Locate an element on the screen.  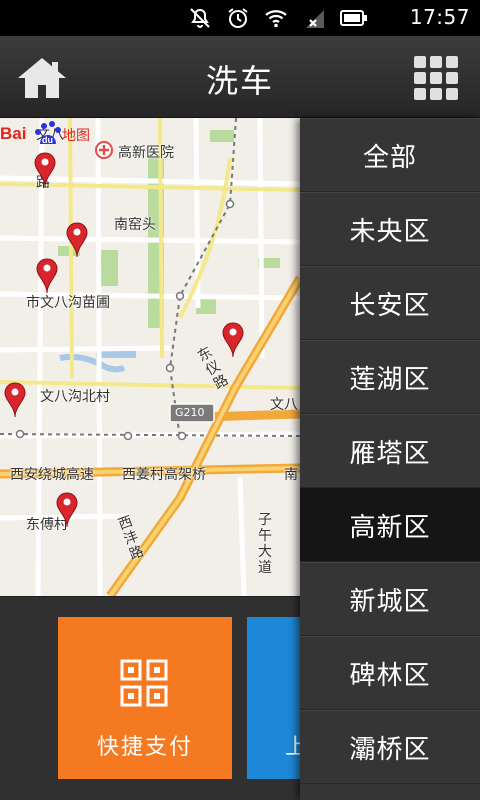
map-label: 南窑头 is located at coordinates (135, 225).